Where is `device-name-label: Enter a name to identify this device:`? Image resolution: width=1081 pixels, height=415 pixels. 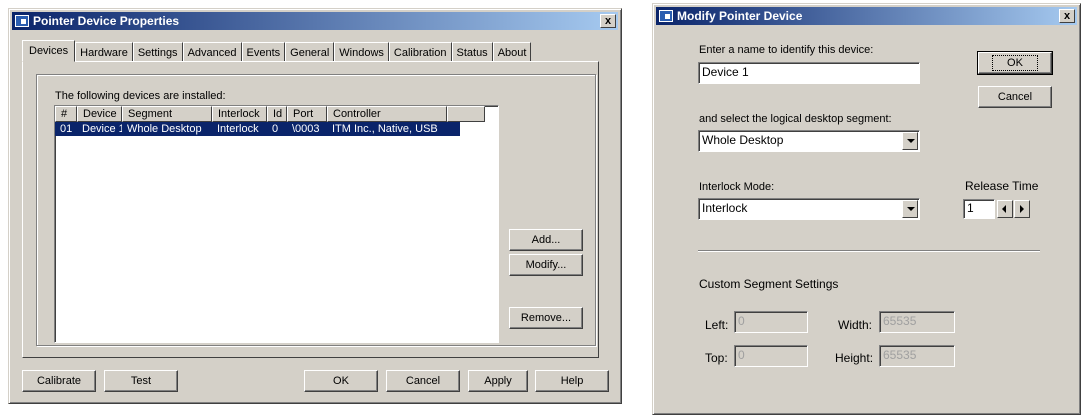 device-name-label: Enter a name to identify this device: is located at coordinates (786, 50).